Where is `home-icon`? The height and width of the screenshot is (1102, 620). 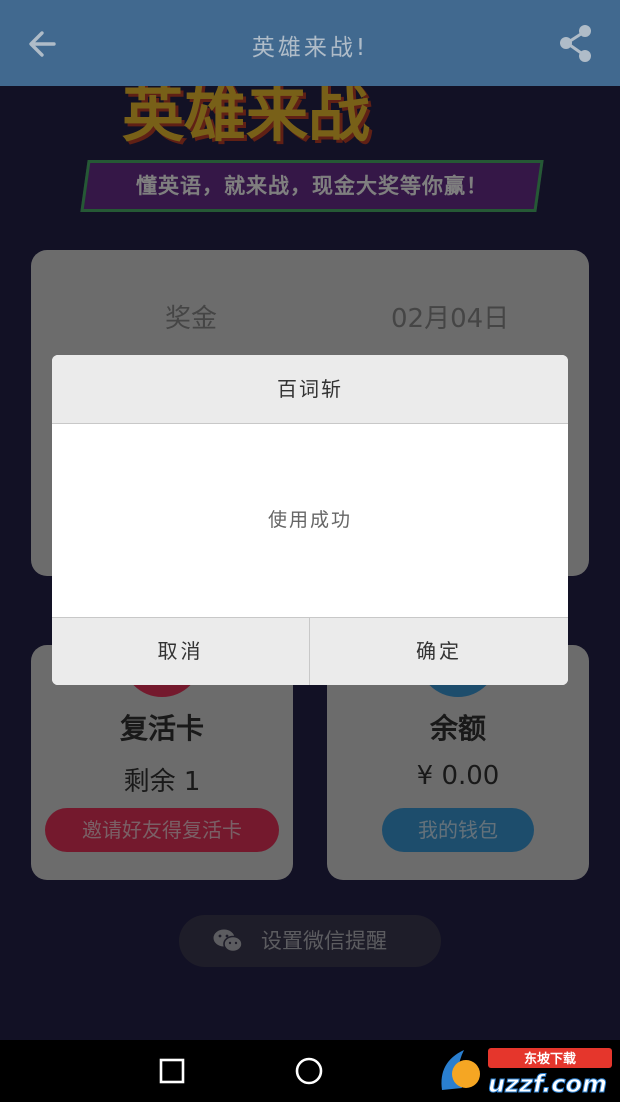
home-icon is located at coordinates (309, 1071).